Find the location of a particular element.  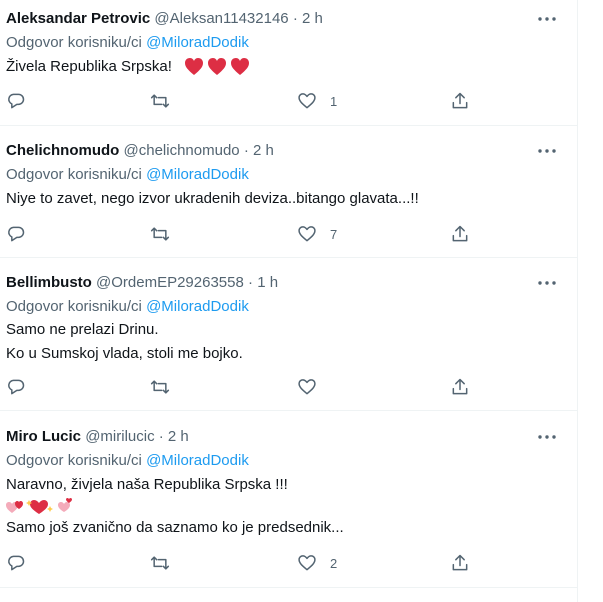

display-name: Chelichnomudo is located at coordinates (62, 150).